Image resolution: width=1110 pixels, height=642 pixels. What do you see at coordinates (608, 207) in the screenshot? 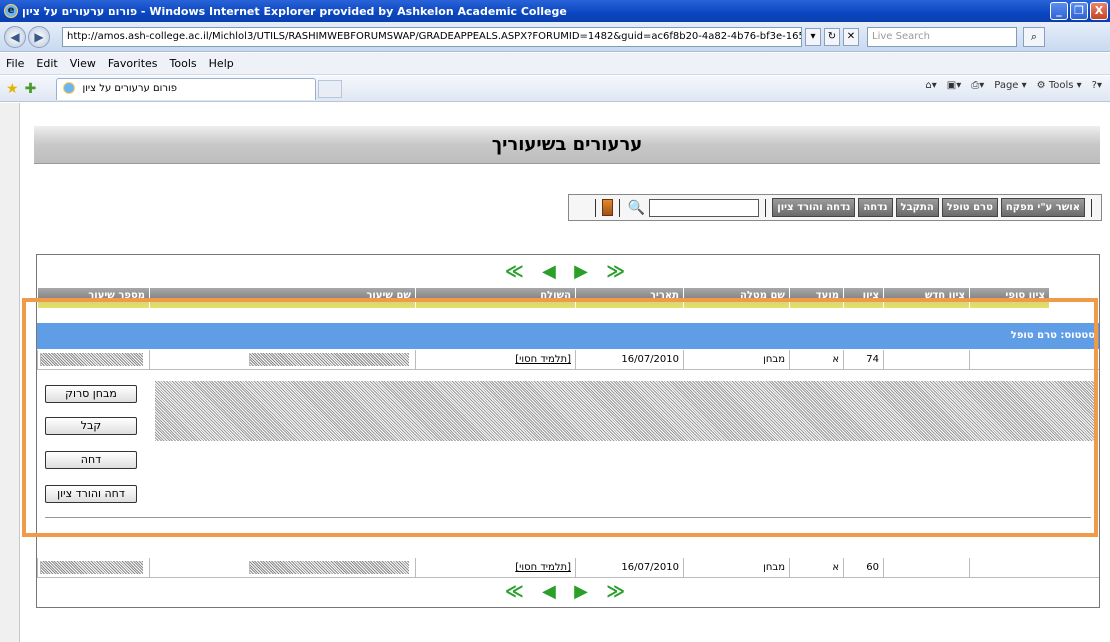
I see `exit-door-icon` at bounding box center [608, 207].